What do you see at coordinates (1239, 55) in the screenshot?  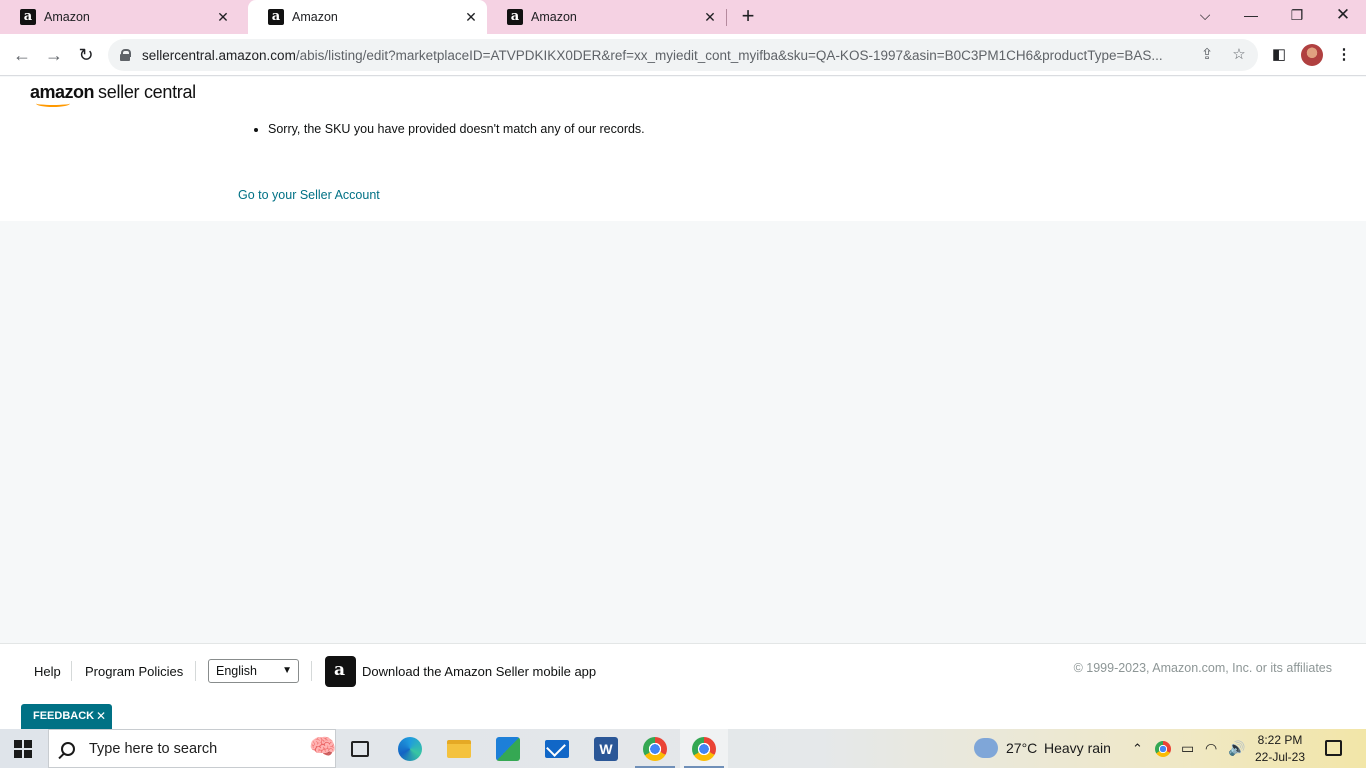 I see `bookmark-star-icon: ☆` at bounding box center [1239, 55].